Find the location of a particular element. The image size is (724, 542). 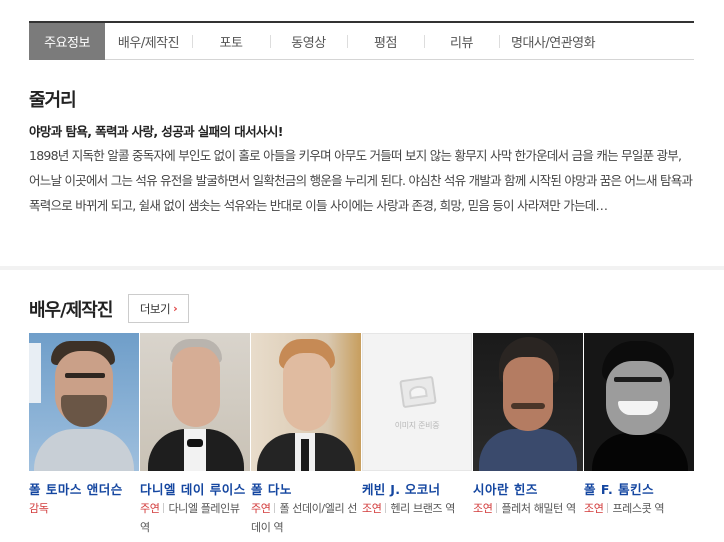

cast-item: 시아란 힌즈 조연 플레처 해밀턴 역 is located at coordinates (528, 435).